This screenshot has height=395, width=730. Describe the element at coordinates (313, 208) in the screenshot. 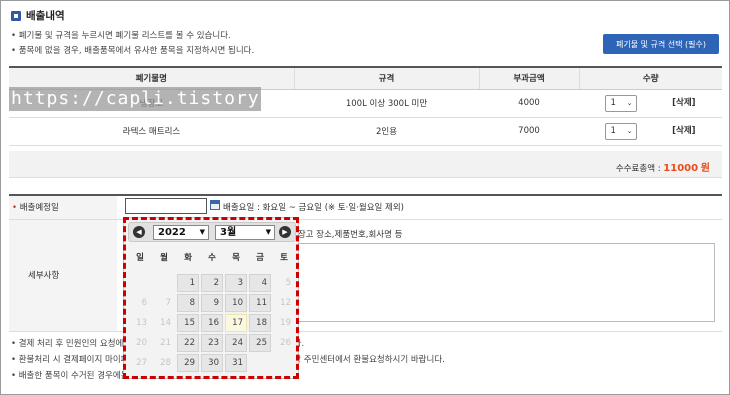

I see `date-hint: 배출요일 : 화요일 ~ 금요일 (※ 토·일·월요일 제외)` at that location.